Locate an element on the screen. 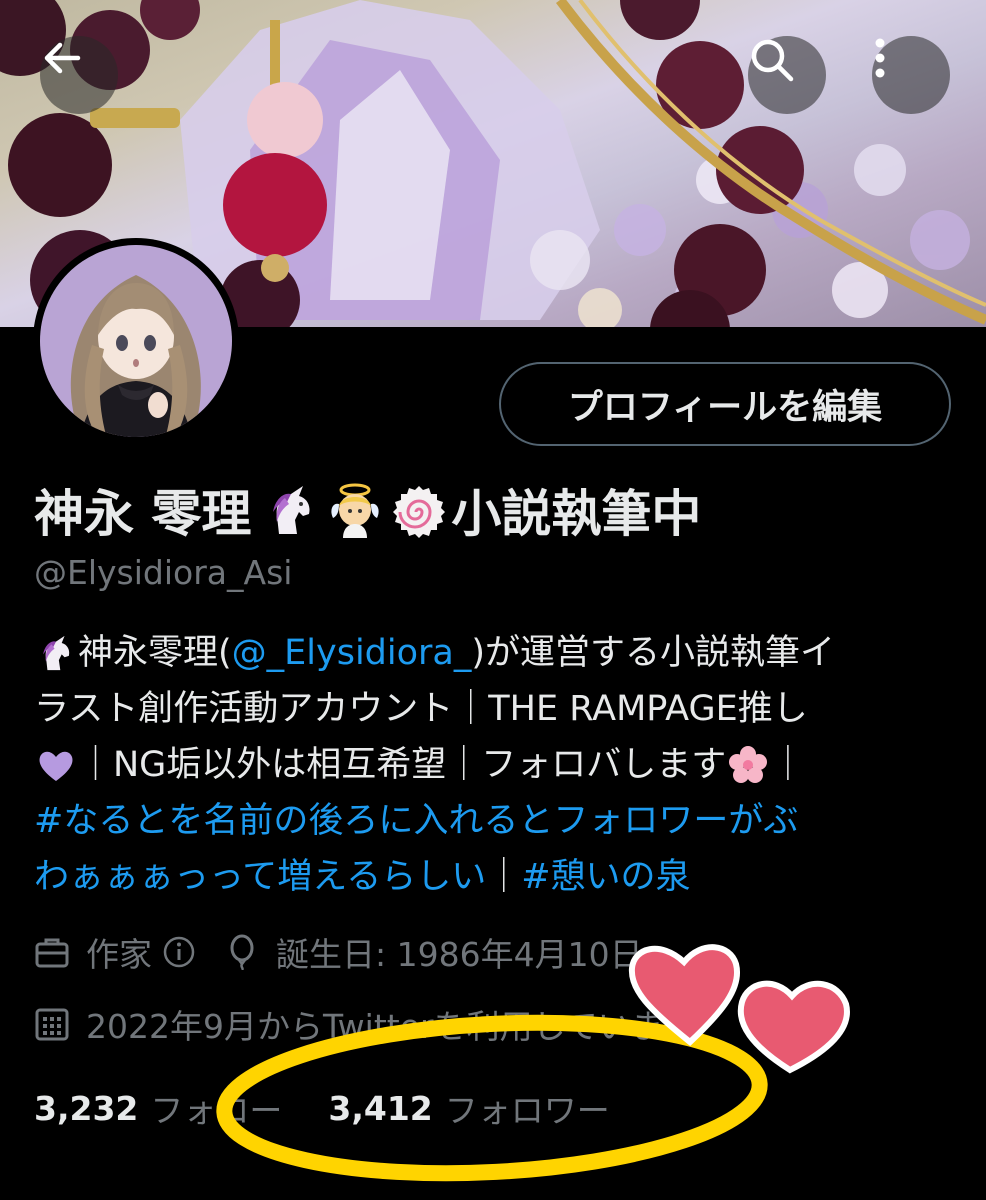 The image size is (986, 1200). following-link: 3,232 フォロー is located at coordinates (158, 1108).